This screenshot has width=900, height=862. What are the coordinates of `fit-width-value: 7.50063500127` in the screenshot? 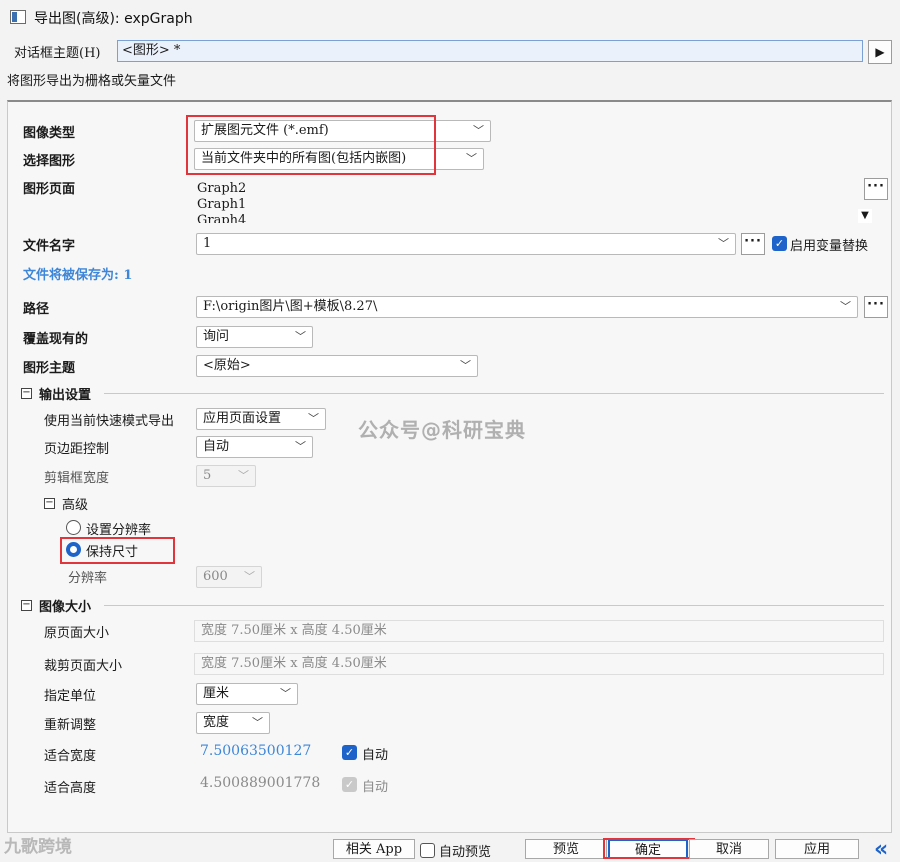 It's located at (255, 751).